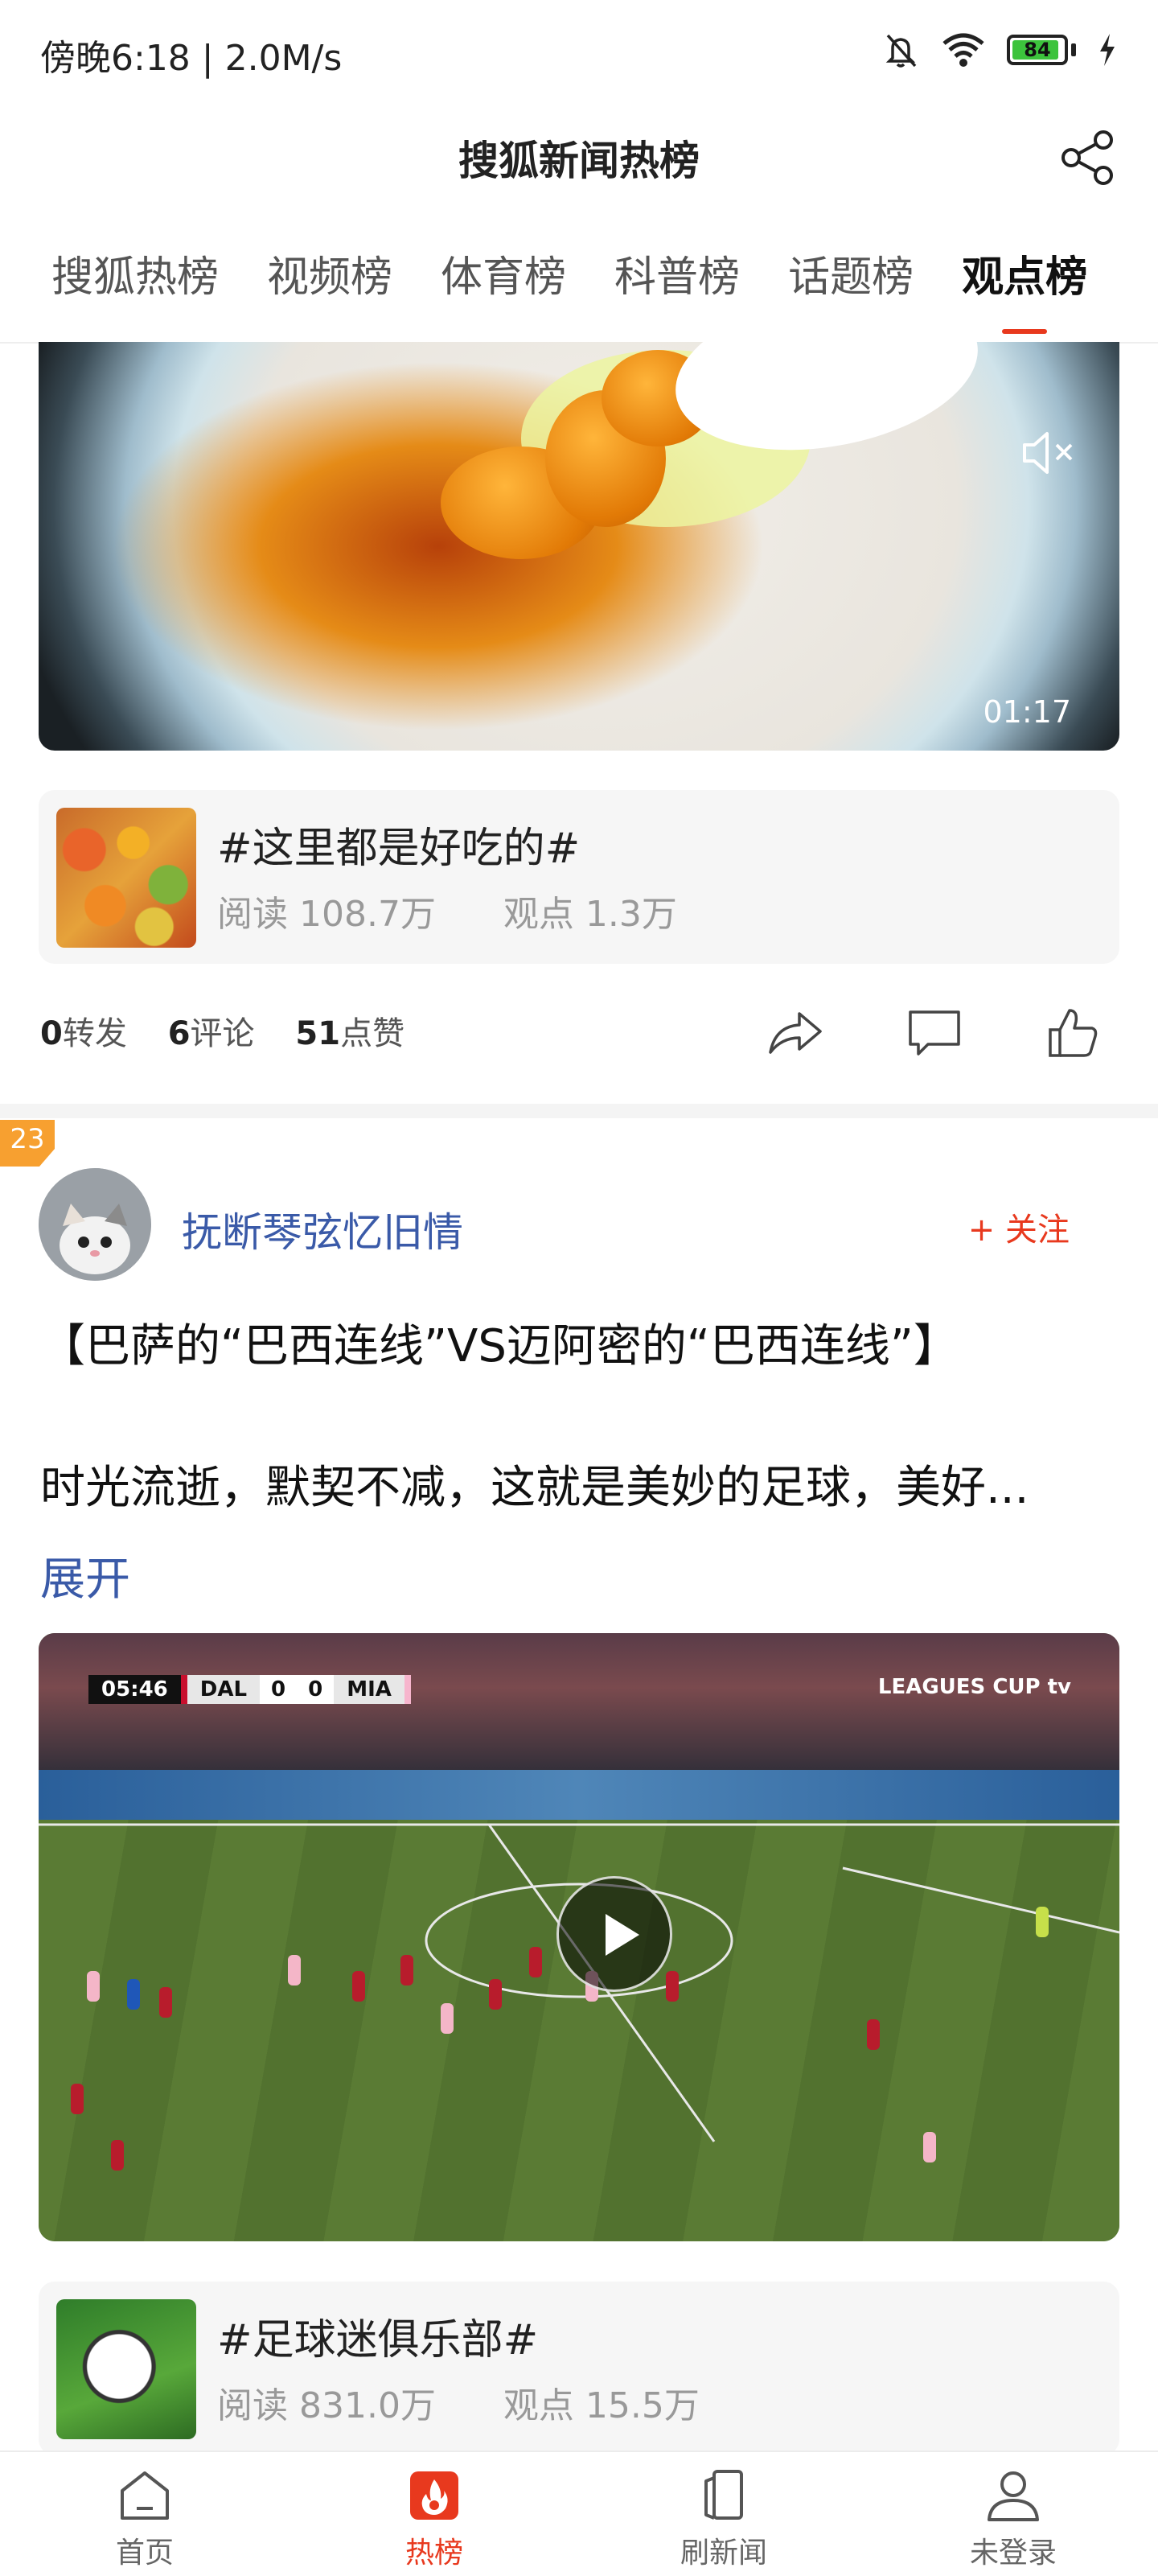  Describe the element at coordinates (134, 1689) in the screenshot. I see `match-clock: 05:46` at that location.